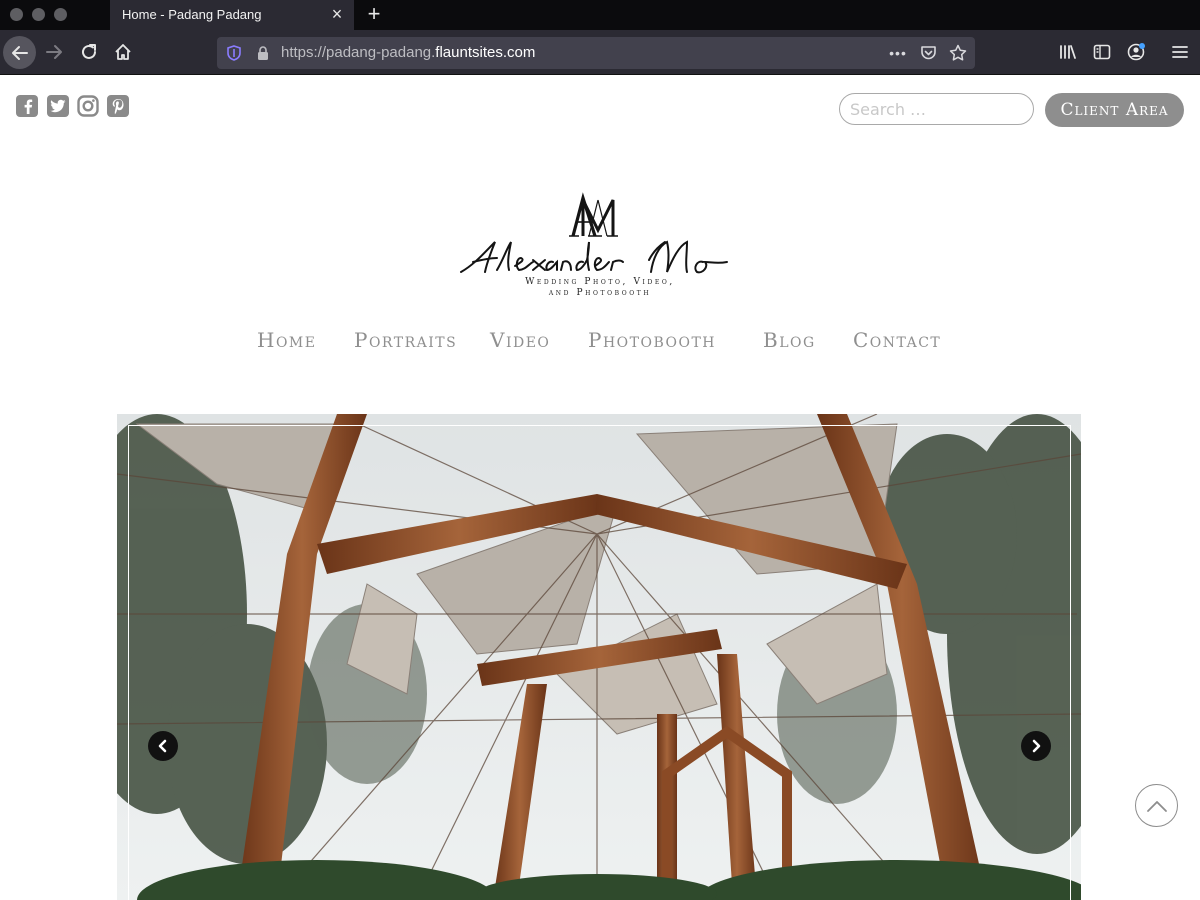  What do you see at coordinates (16, 14) in the screenshot?
I see `window-close-dot` at bounding box center [16, 14].